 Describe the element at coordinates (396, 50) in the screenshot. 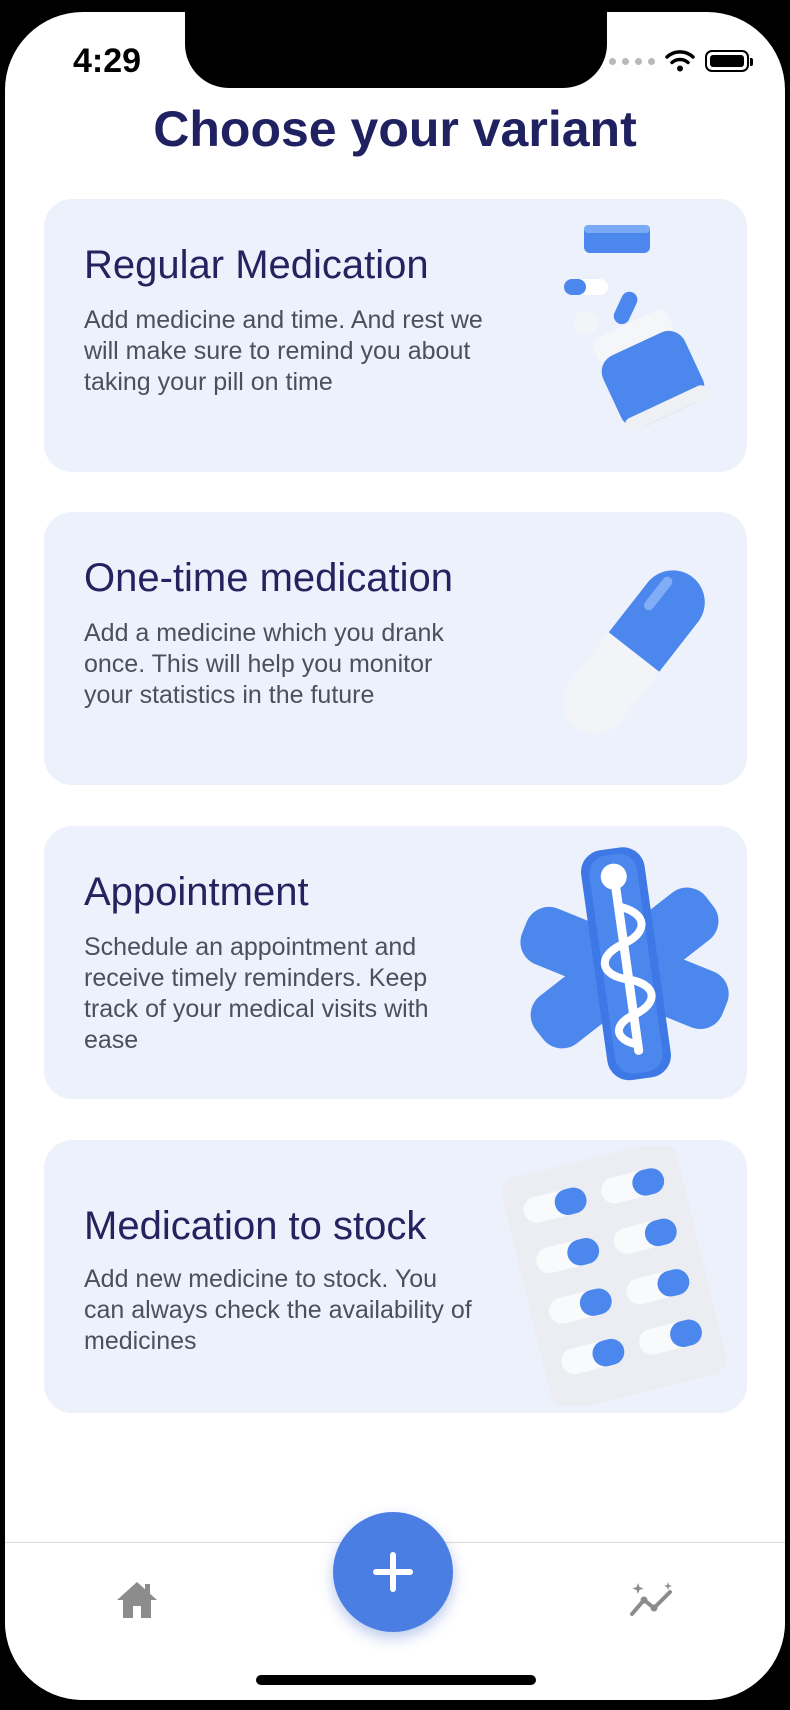

I see `notch` at that location.